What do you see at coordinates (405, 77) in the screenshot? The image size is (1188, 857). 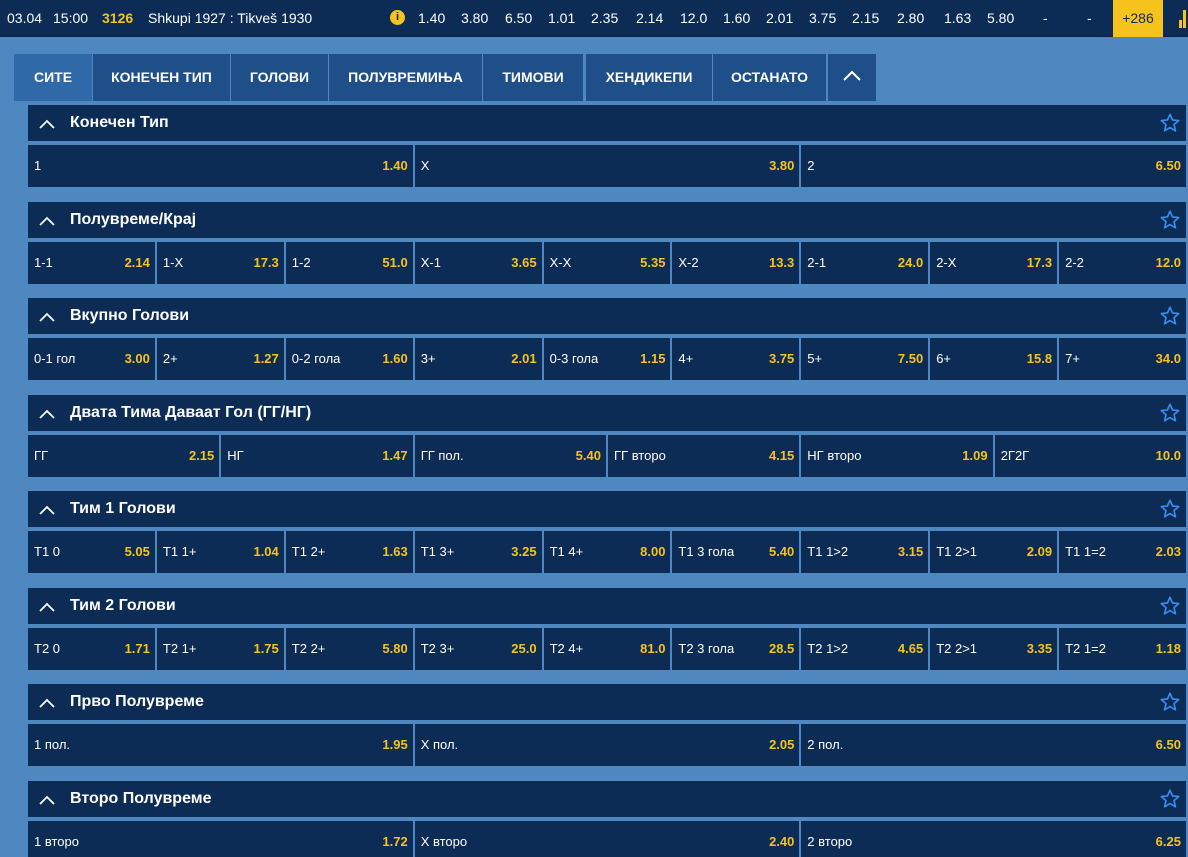 I see `tab-3: ПОЛУВРЕМИЊА` at bounding box center [405, 77].